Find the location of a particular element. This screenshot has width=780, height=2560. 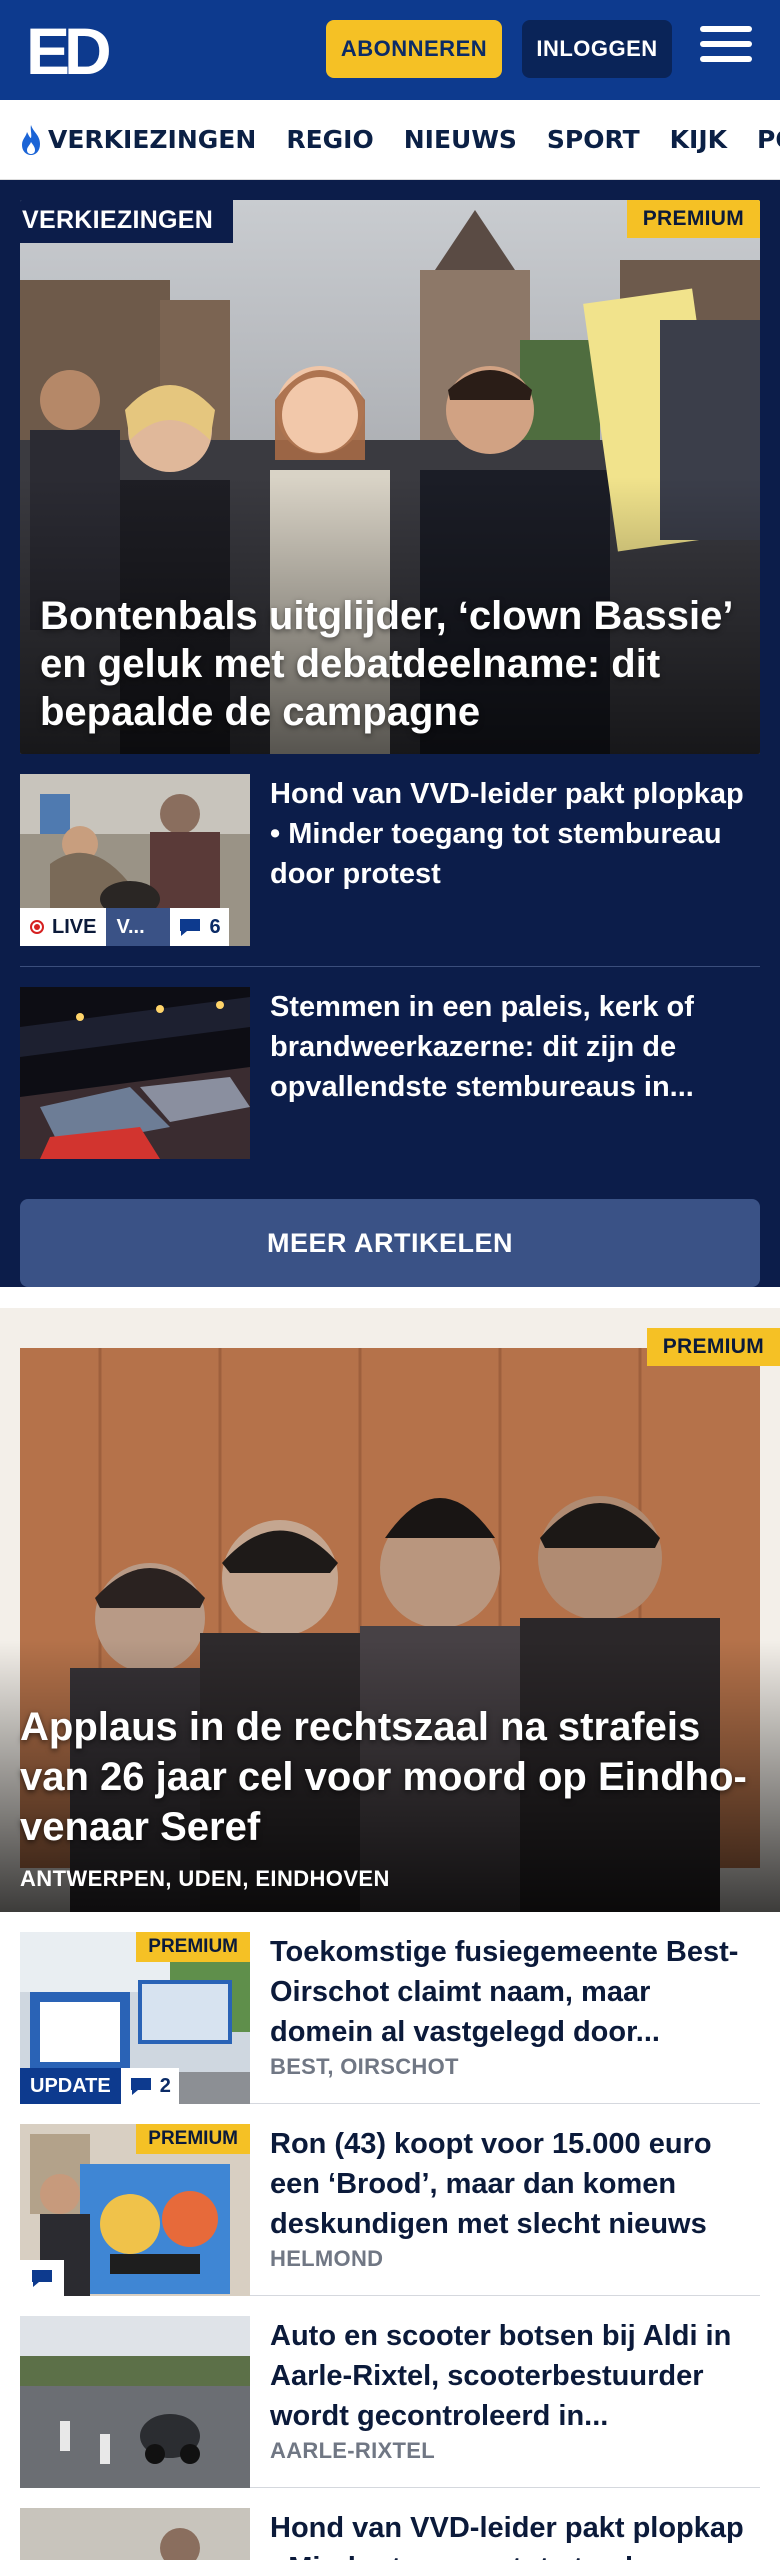

article-thumbnail: PREMIUM is located at coordinates (135, 2210).